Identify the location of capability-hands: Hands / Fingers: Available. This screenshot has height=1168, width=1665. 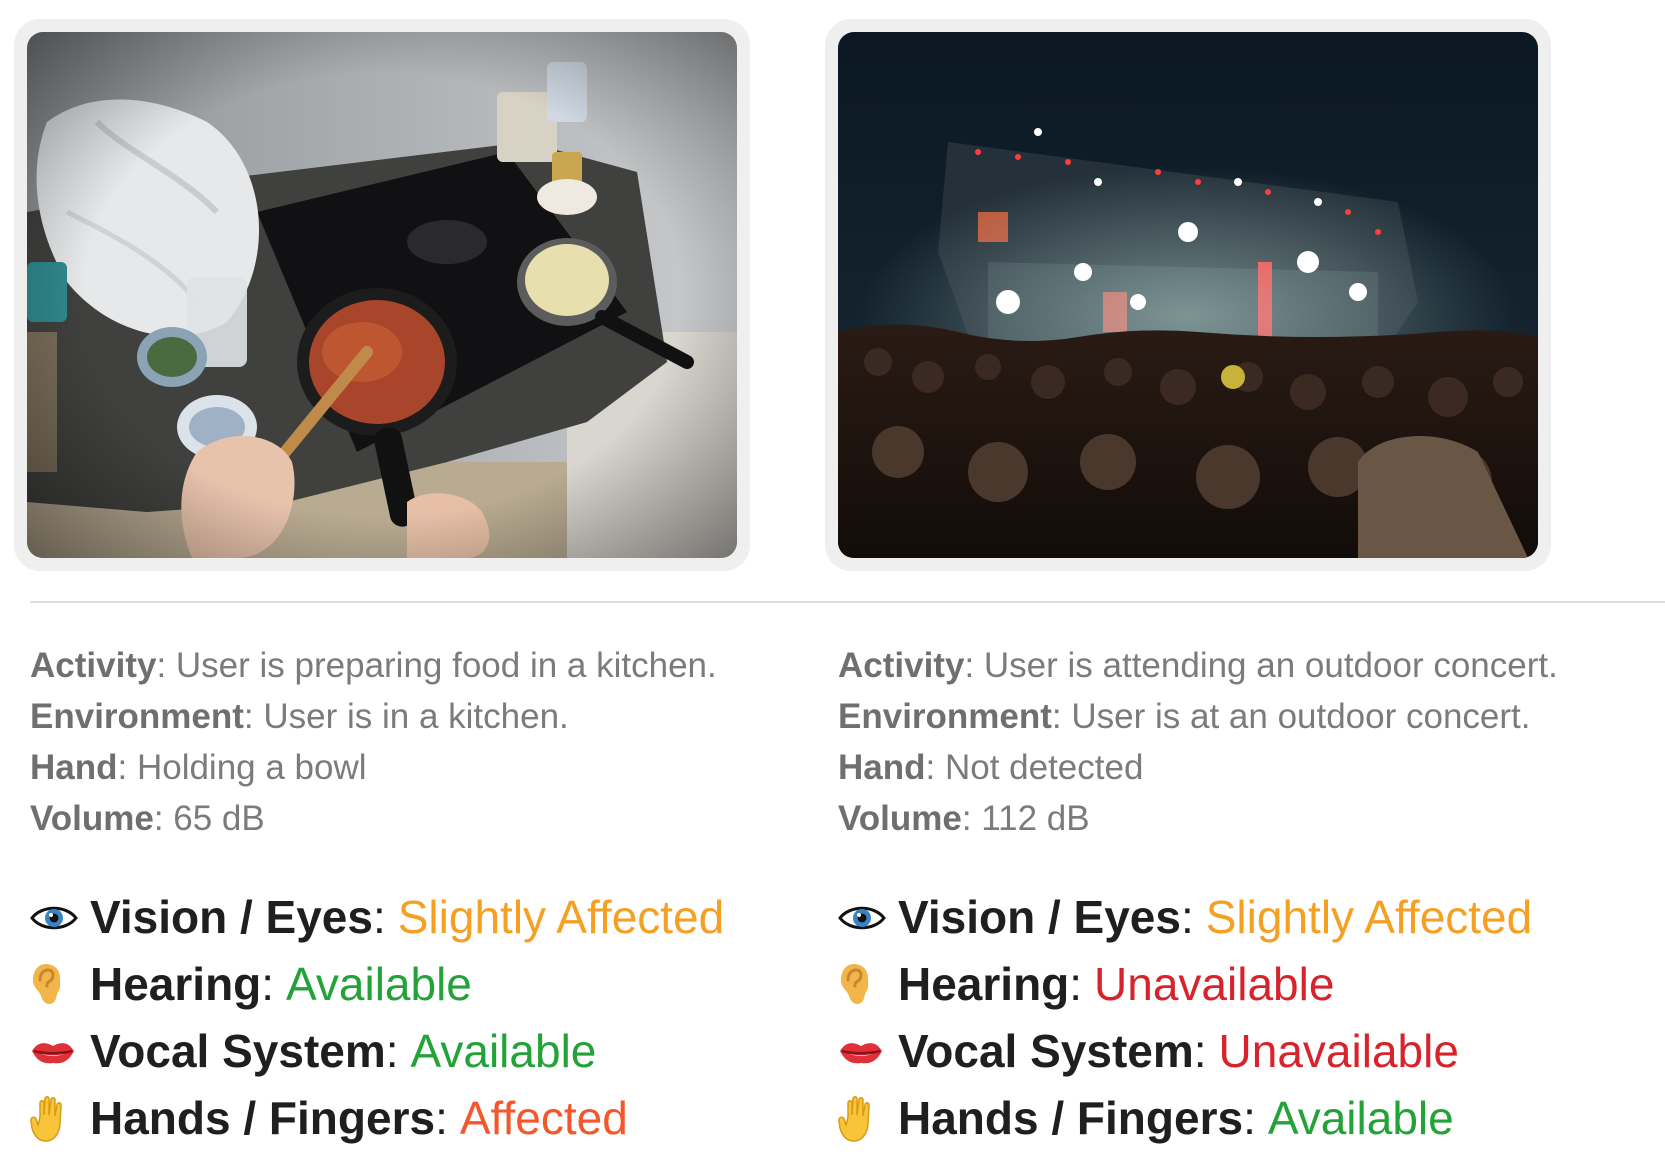
(1185, 1118).